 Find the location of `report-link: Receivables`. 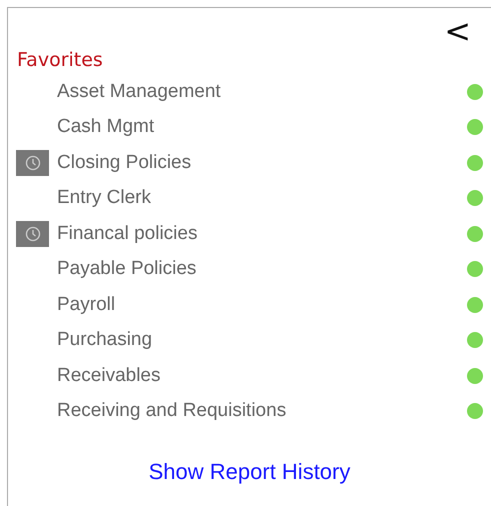

report-link: Receivables is located at coordinates (262, 375).